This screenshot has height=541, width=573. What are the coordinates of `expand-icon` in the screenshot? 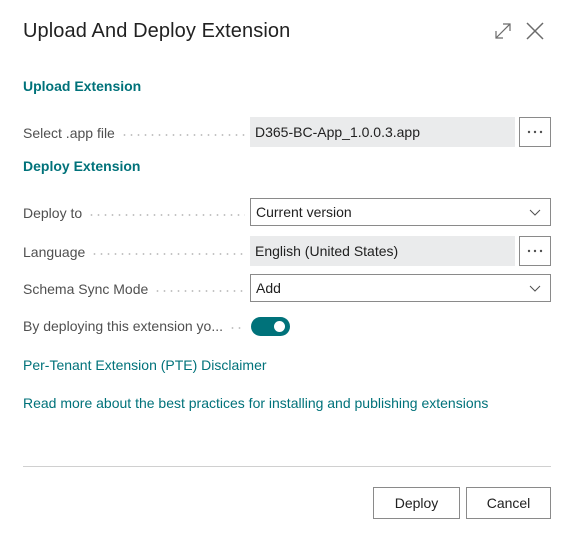 It's located at (503, 31).